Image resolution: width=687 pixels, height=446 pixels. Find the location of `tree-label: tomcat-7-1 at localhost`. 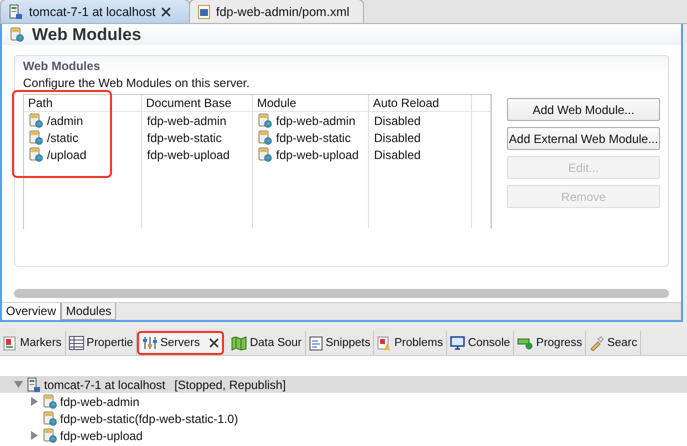

tree-label: tomcat-7-1 at localhost is located at coordinates (105, 385).